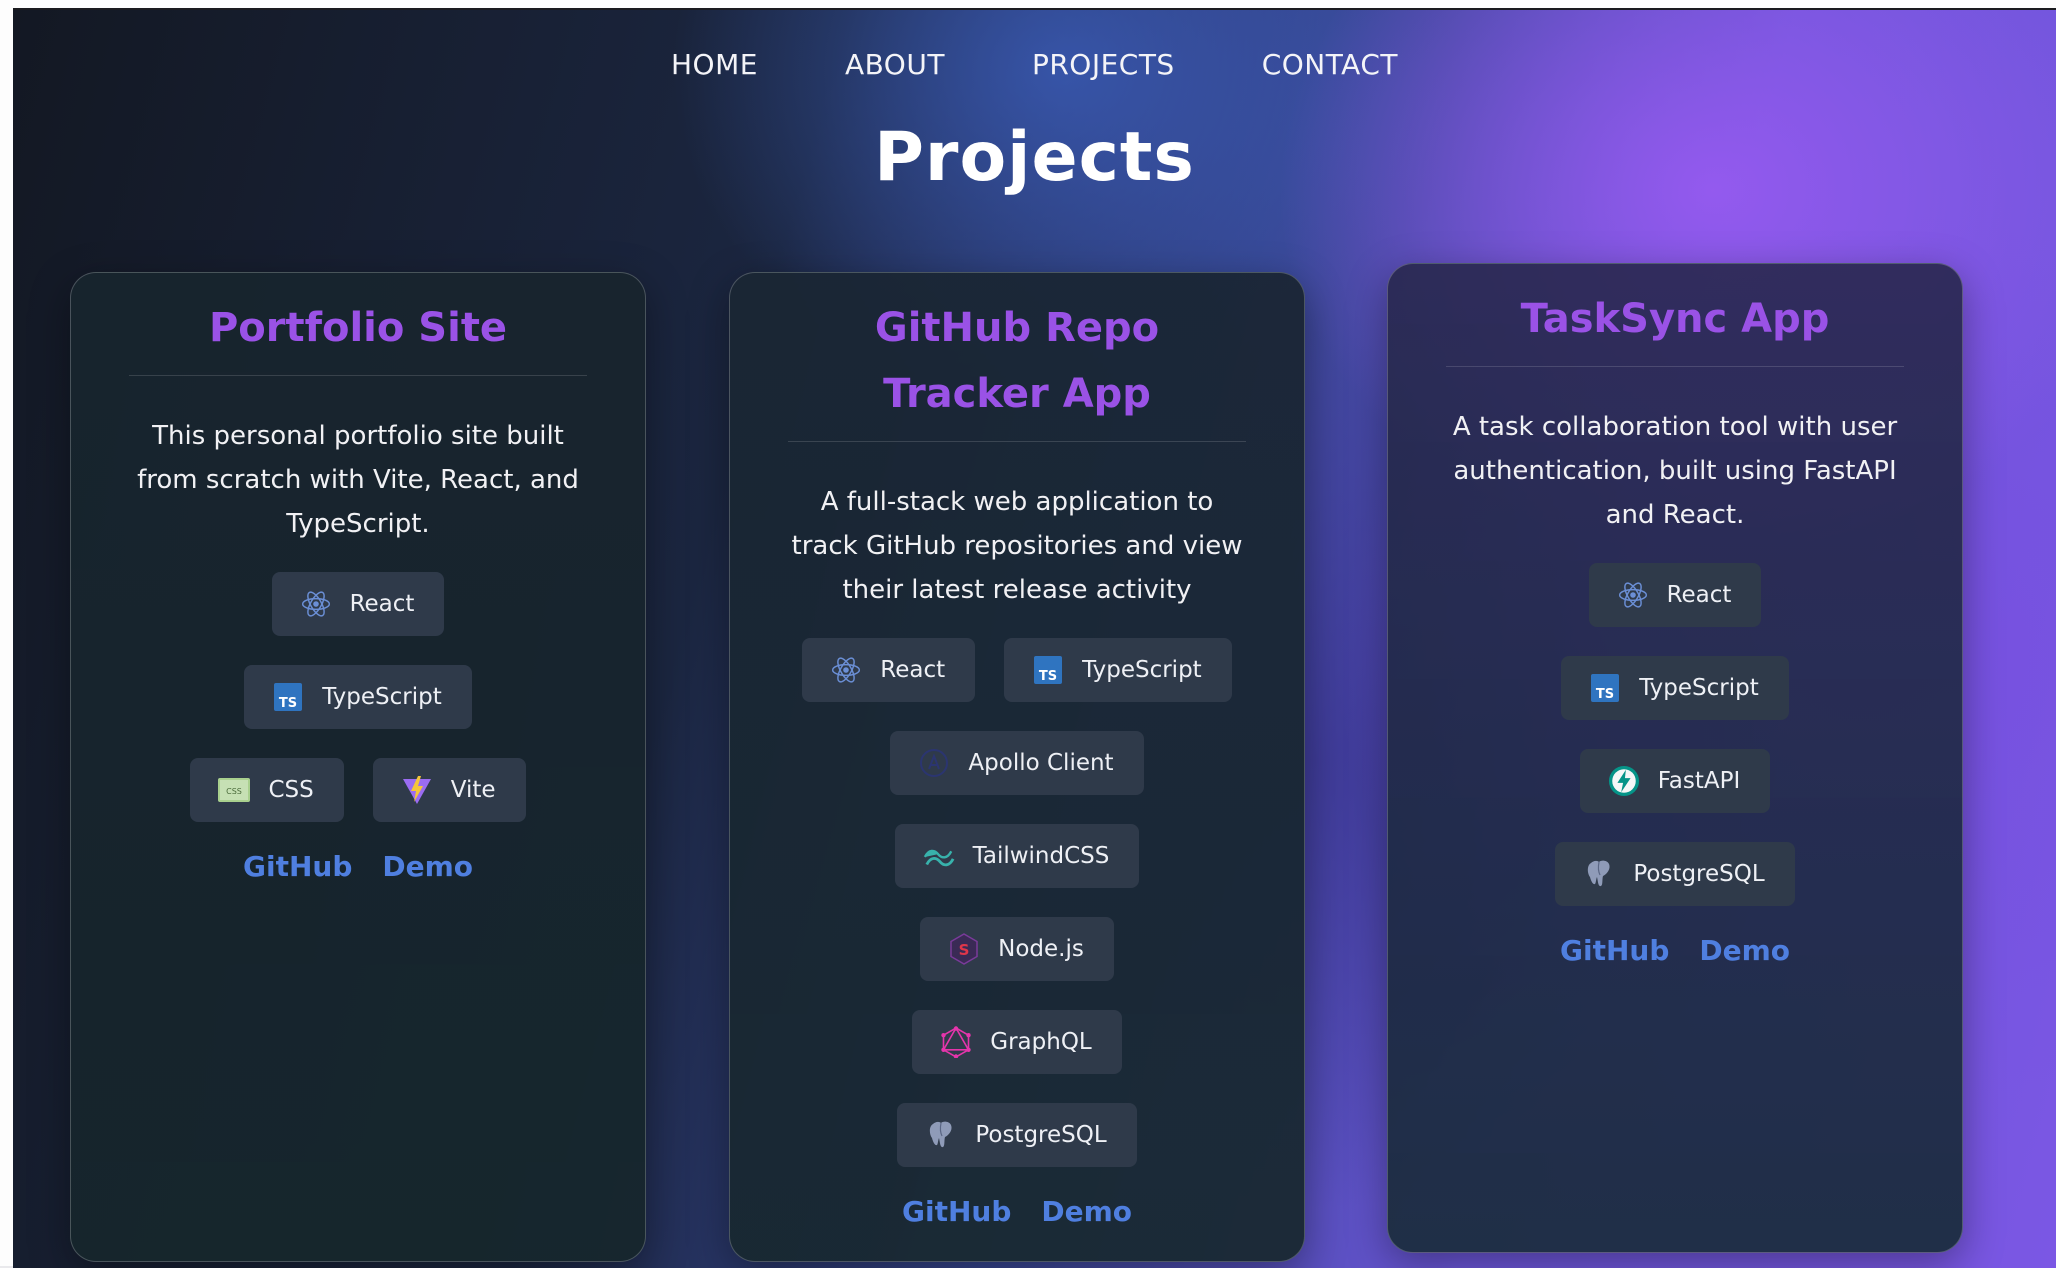 This screenshot has width=2056, height=1268. Describe the element at coordinates (1017, 357) in the screenshot. I see `project-title: GitHub Repo Tracker App` at that location.